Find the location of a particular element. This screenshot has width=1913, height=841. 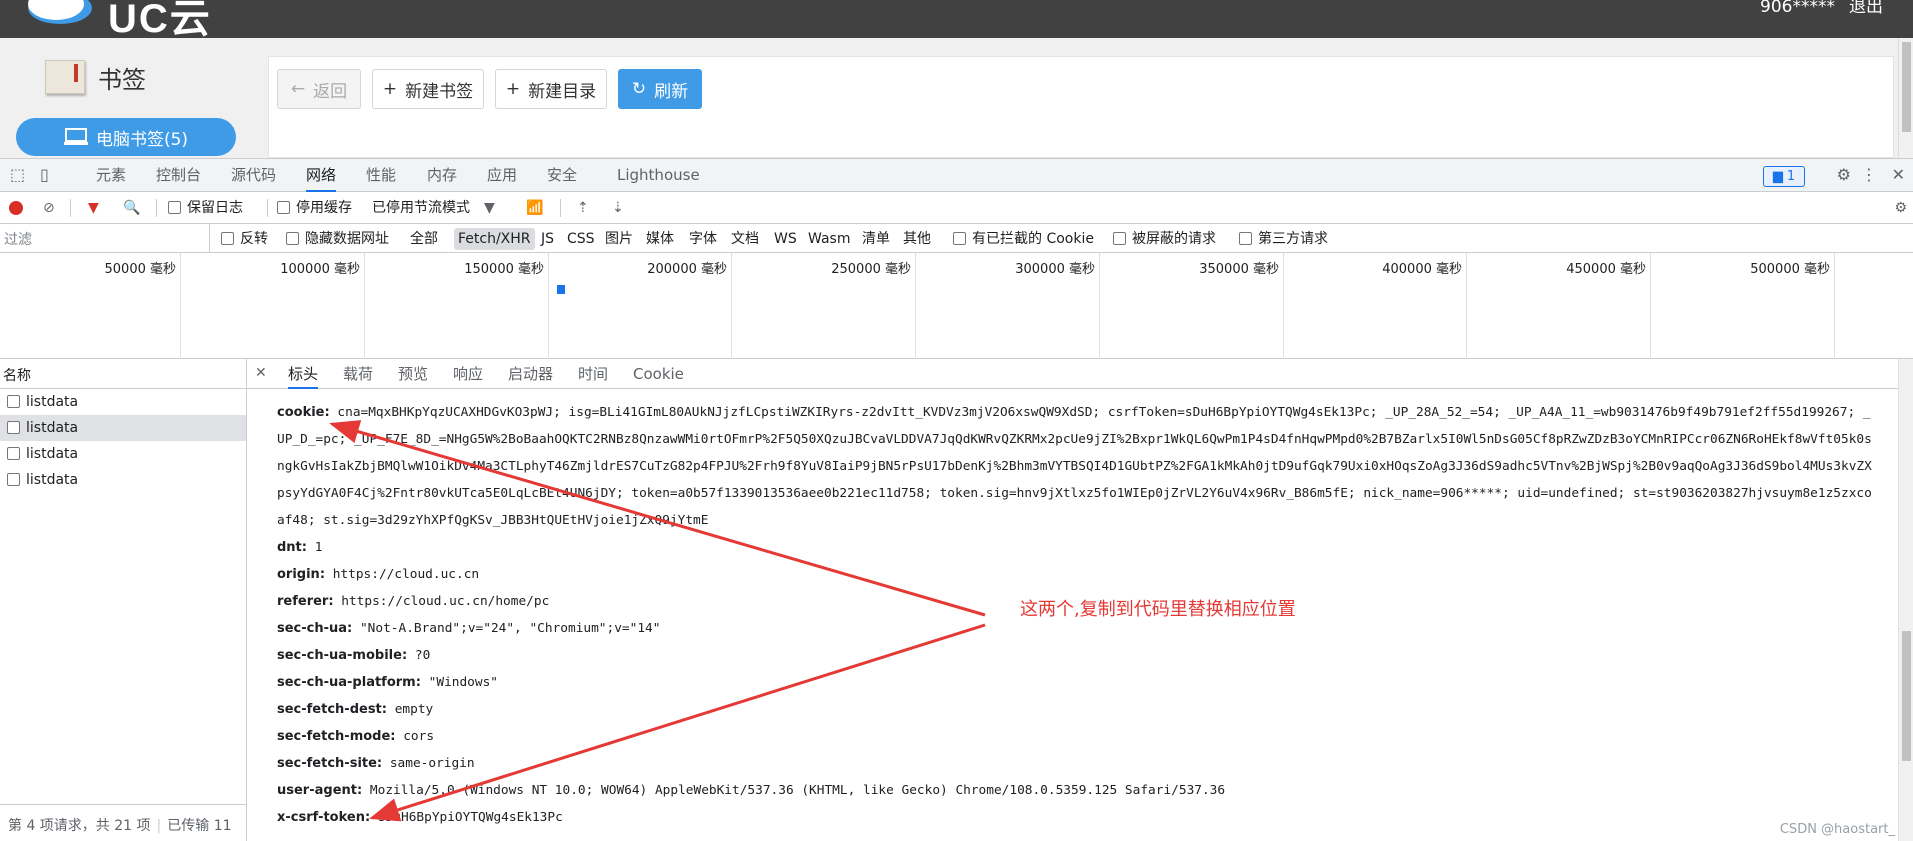

hide-data-urls-checkbox: 隐藏数据网址 is located at coordinates (337, 239).